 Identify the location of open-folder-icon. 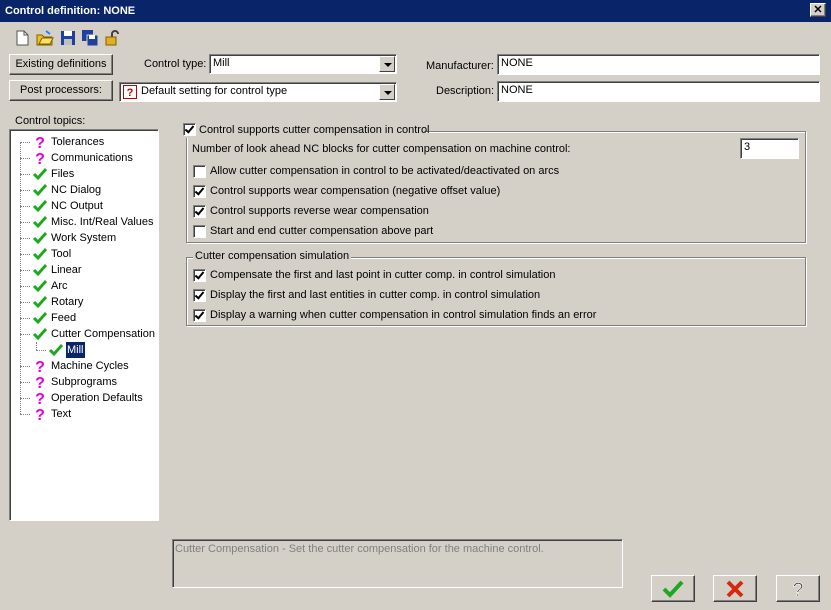
(45, 38).